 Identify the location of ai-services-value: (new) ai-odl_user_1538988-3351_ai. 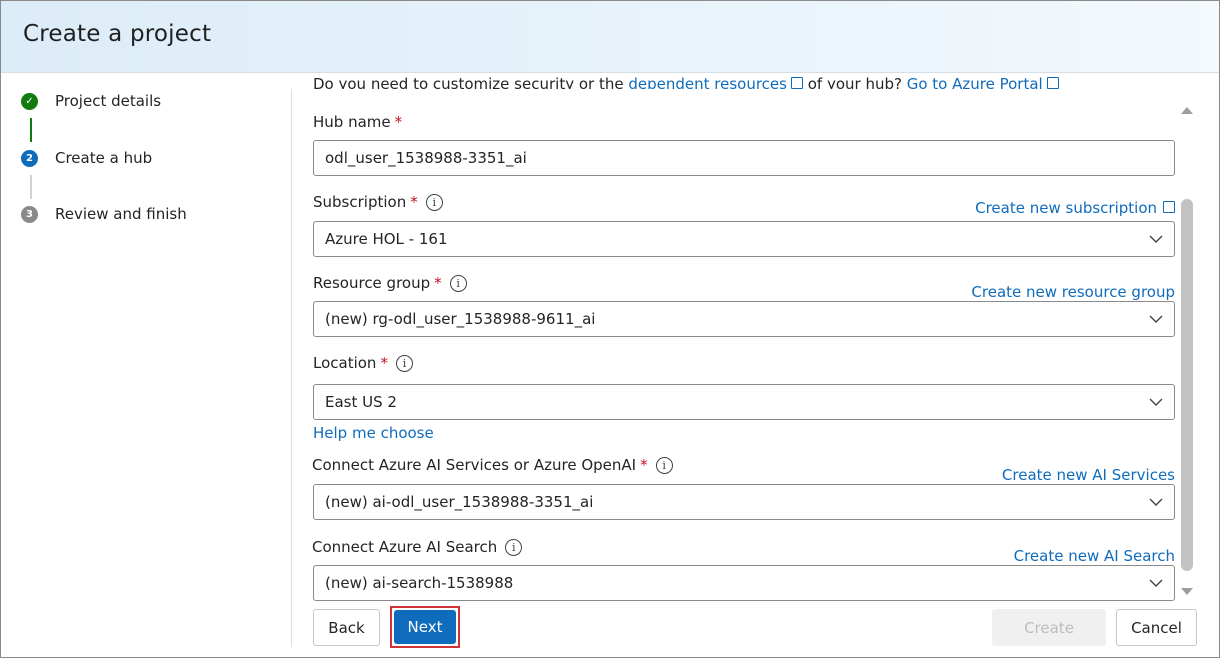
(459, 502).